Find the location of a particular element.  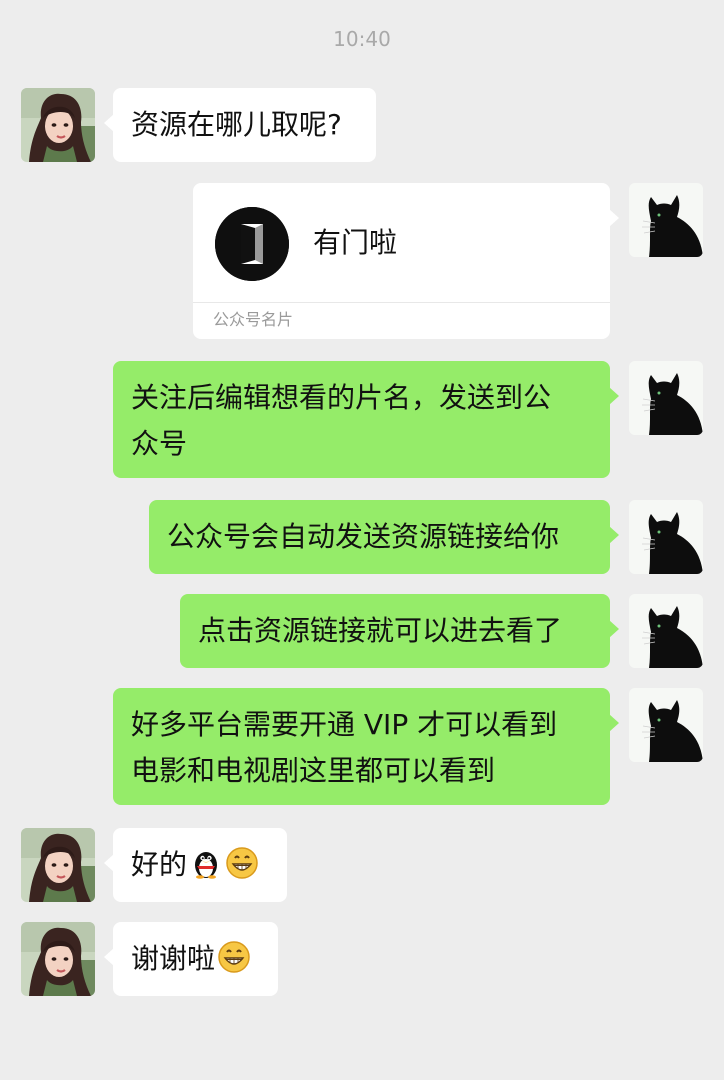

message-text: 好的 is located at coordinates (159, 864).